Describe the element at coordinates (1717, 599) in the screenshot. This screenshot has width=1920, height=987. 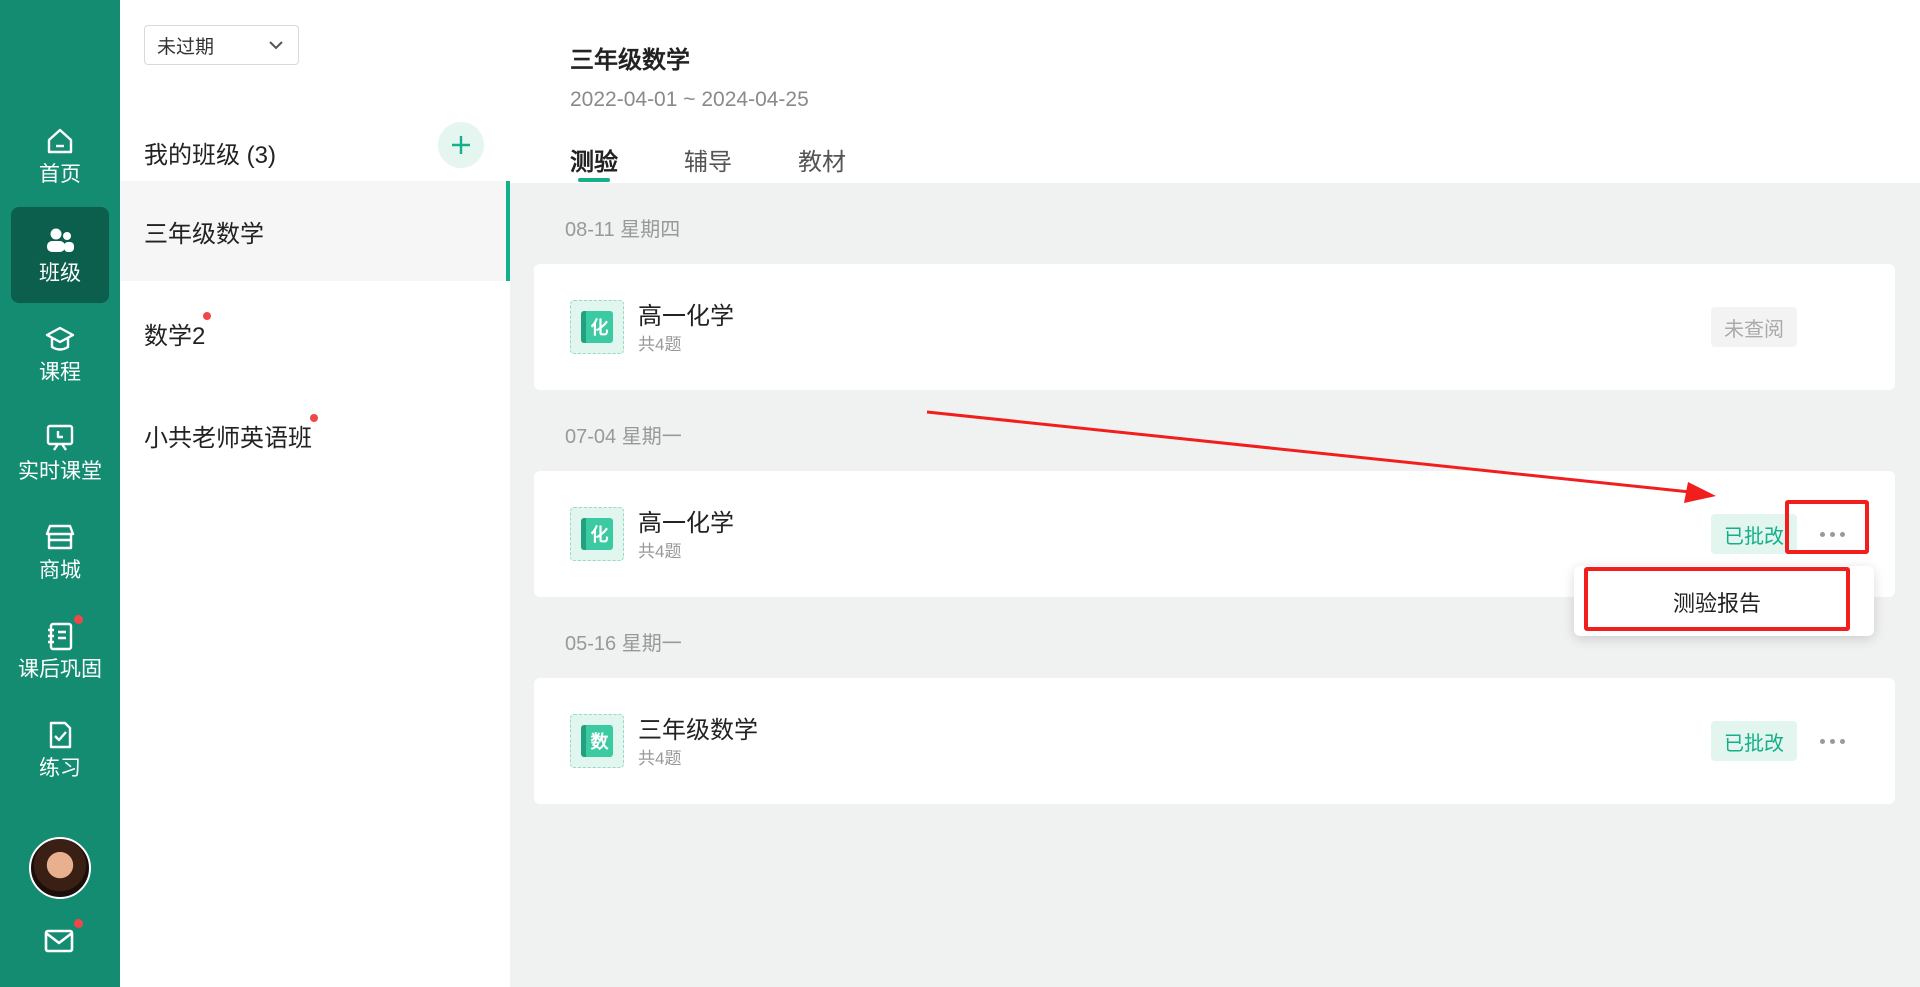
I see `annotation-box-report` at that location.